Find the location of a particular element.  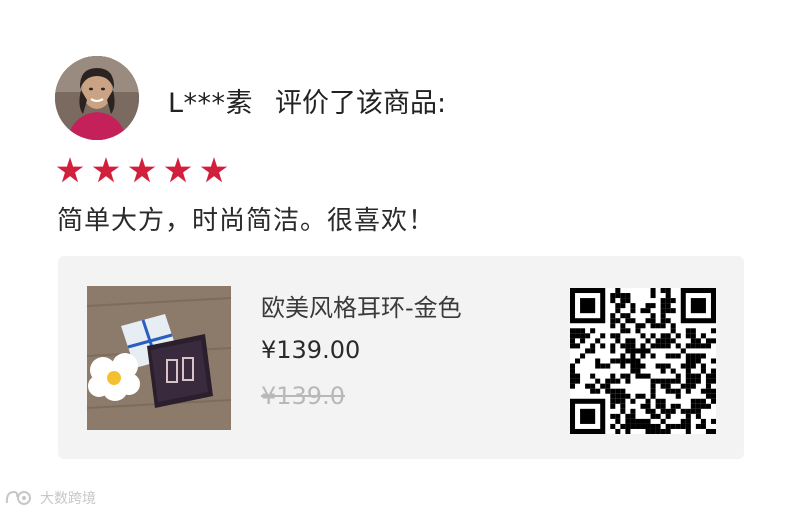

rating-stars is located at coordinates (142, 170).